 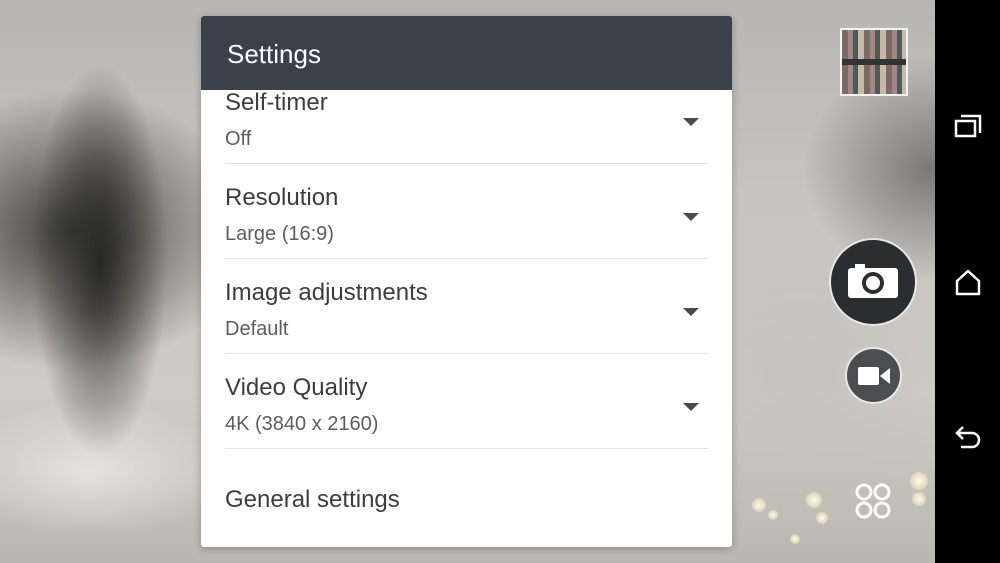 I want to click on recents-icon, so click(x=967, y=126).